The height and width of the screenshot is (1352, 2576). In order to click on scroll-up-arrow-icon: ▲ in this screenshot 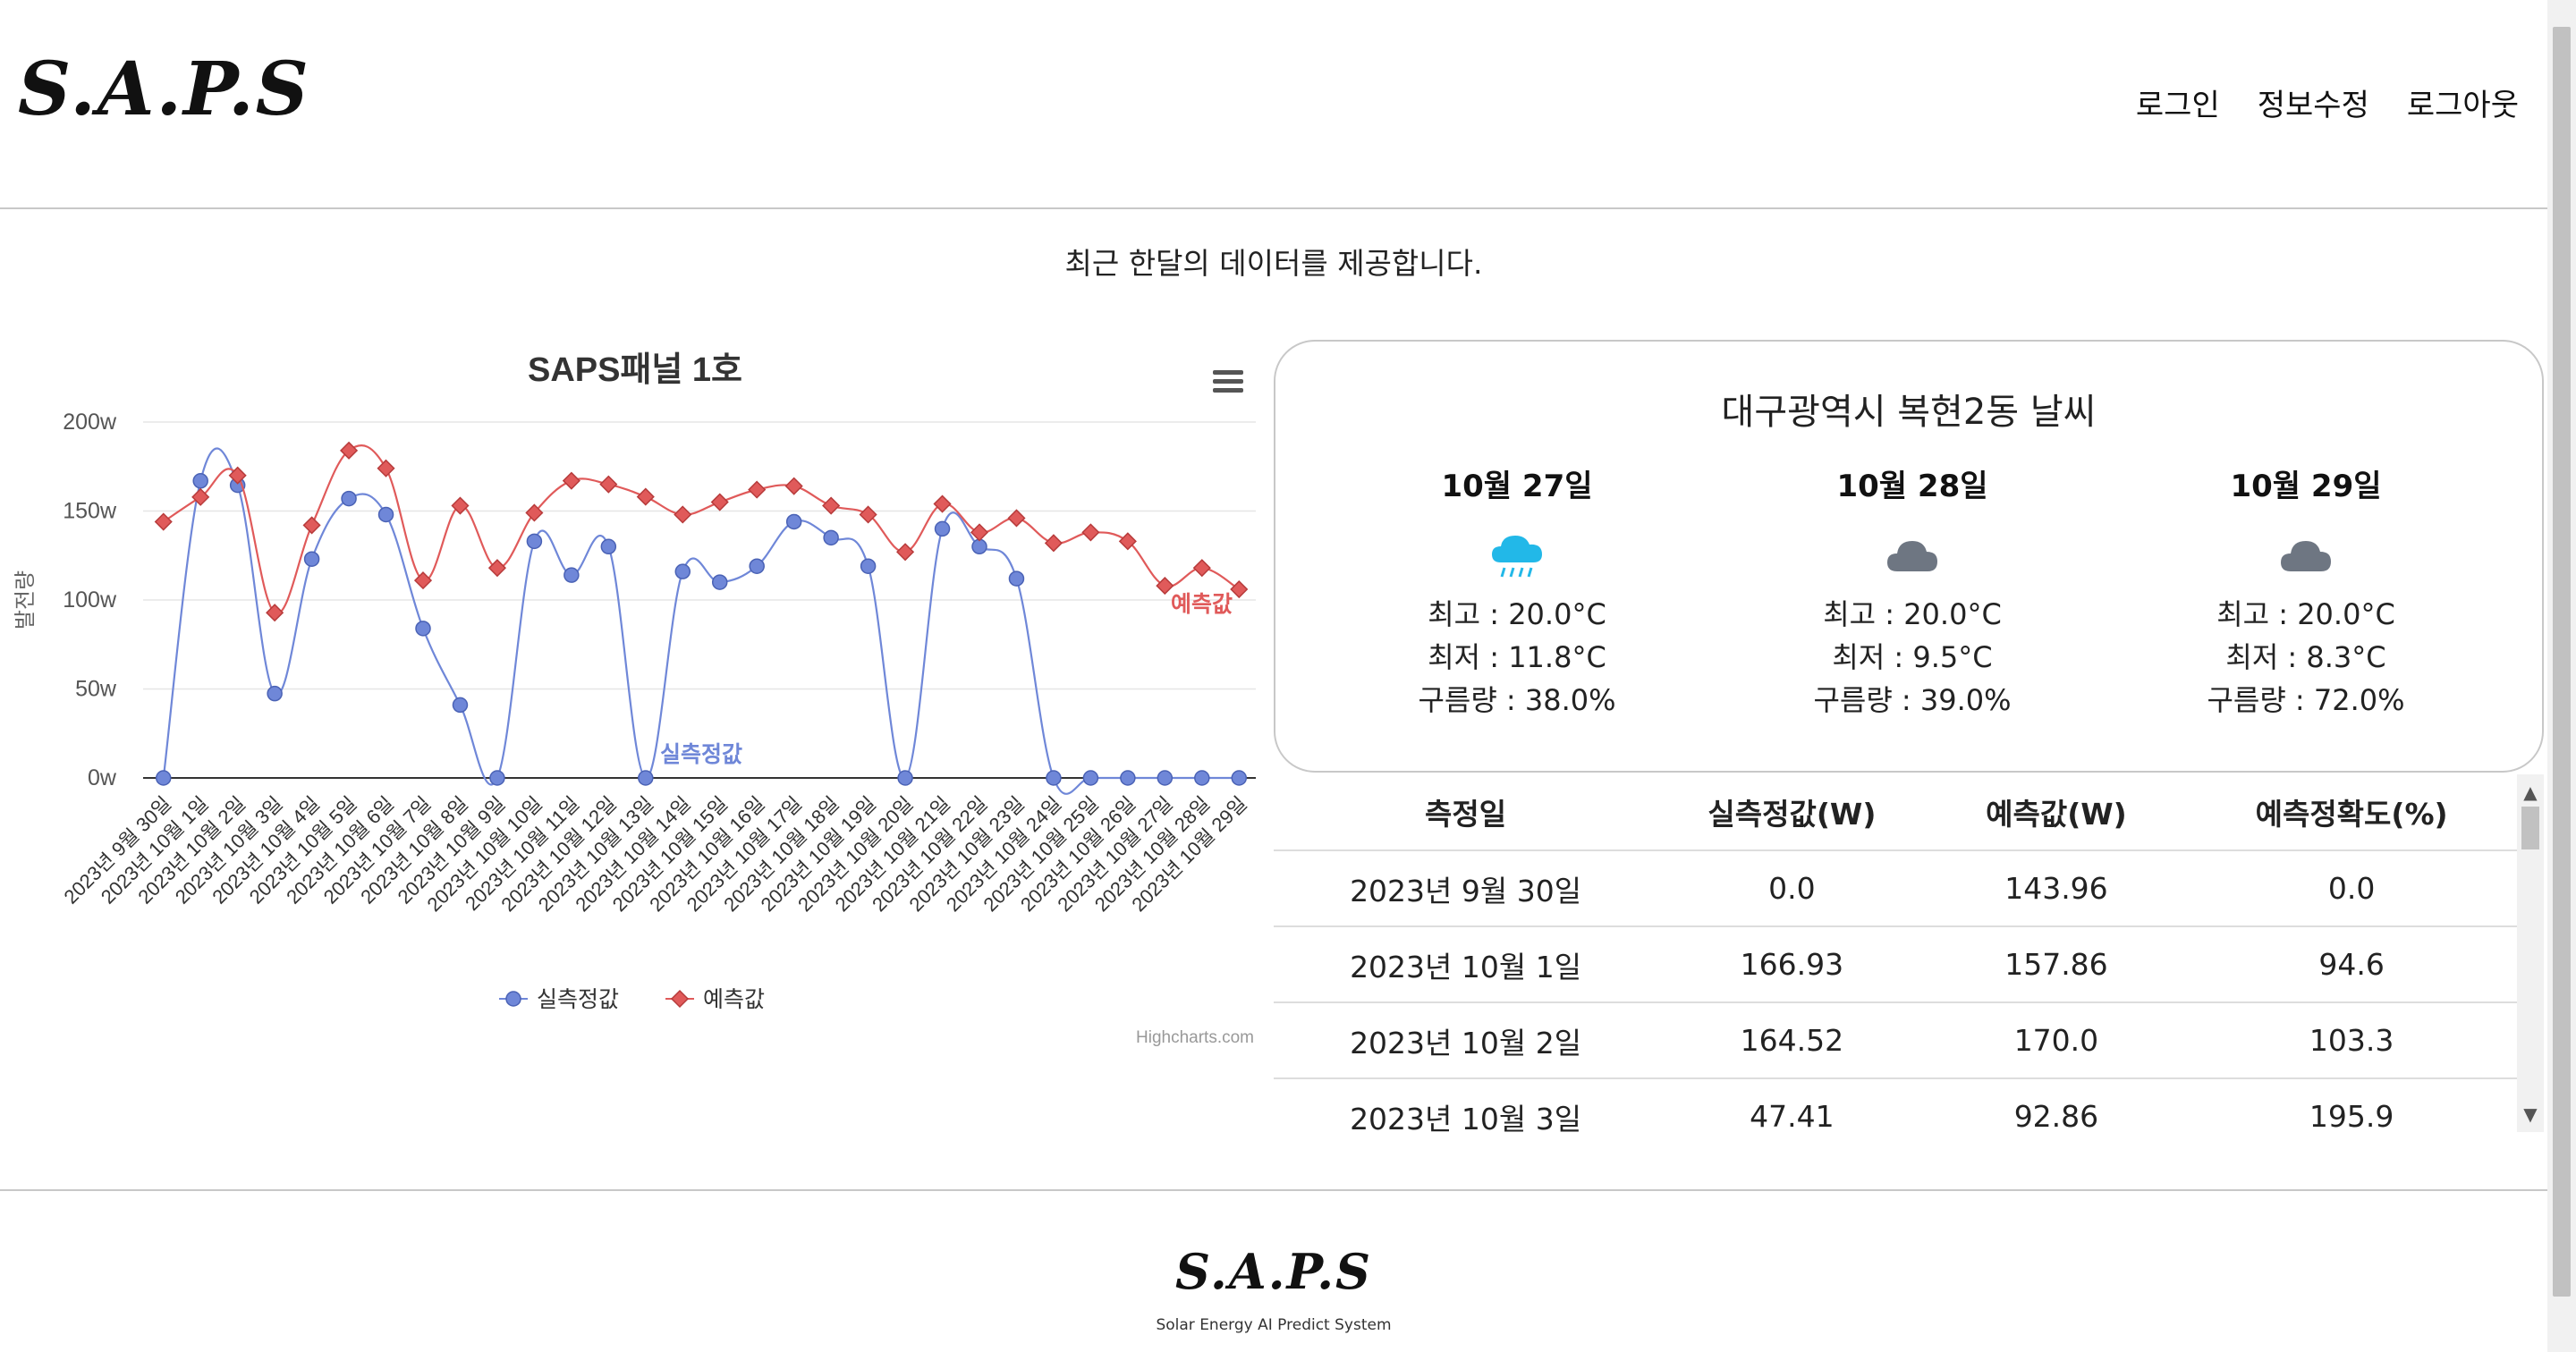, I will do `click(2530, 792)`.